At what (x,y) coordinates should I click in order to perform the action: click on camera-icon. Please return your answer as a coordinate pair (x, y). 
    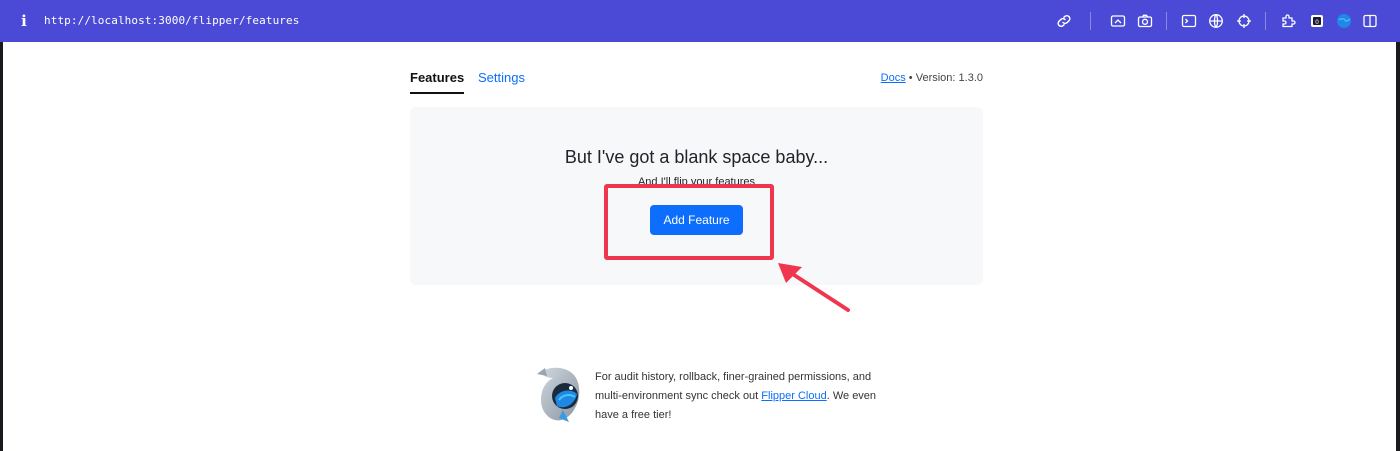
    Looking at the image, I should click on (1145, 21).